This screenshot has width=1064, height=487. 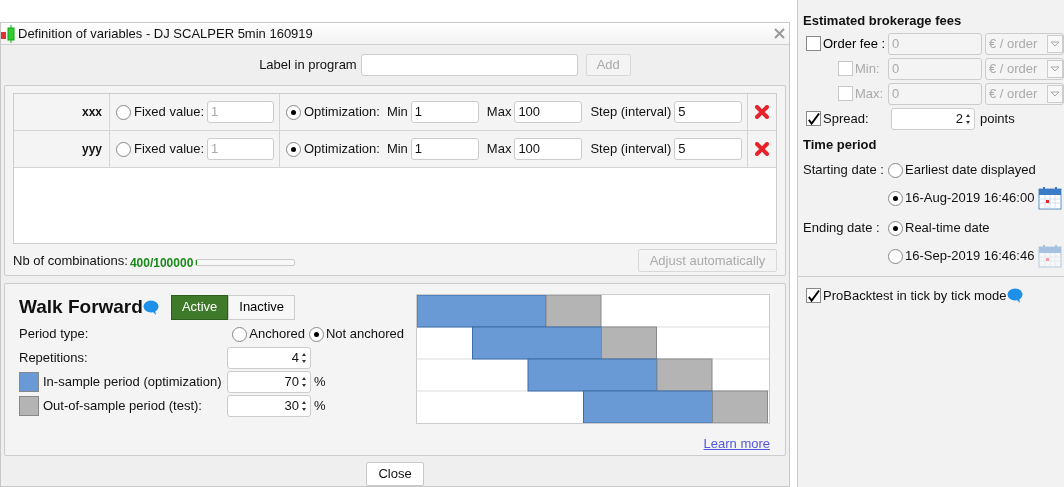 I want to click on fee-label: Min:, so click(x=867, y=68).